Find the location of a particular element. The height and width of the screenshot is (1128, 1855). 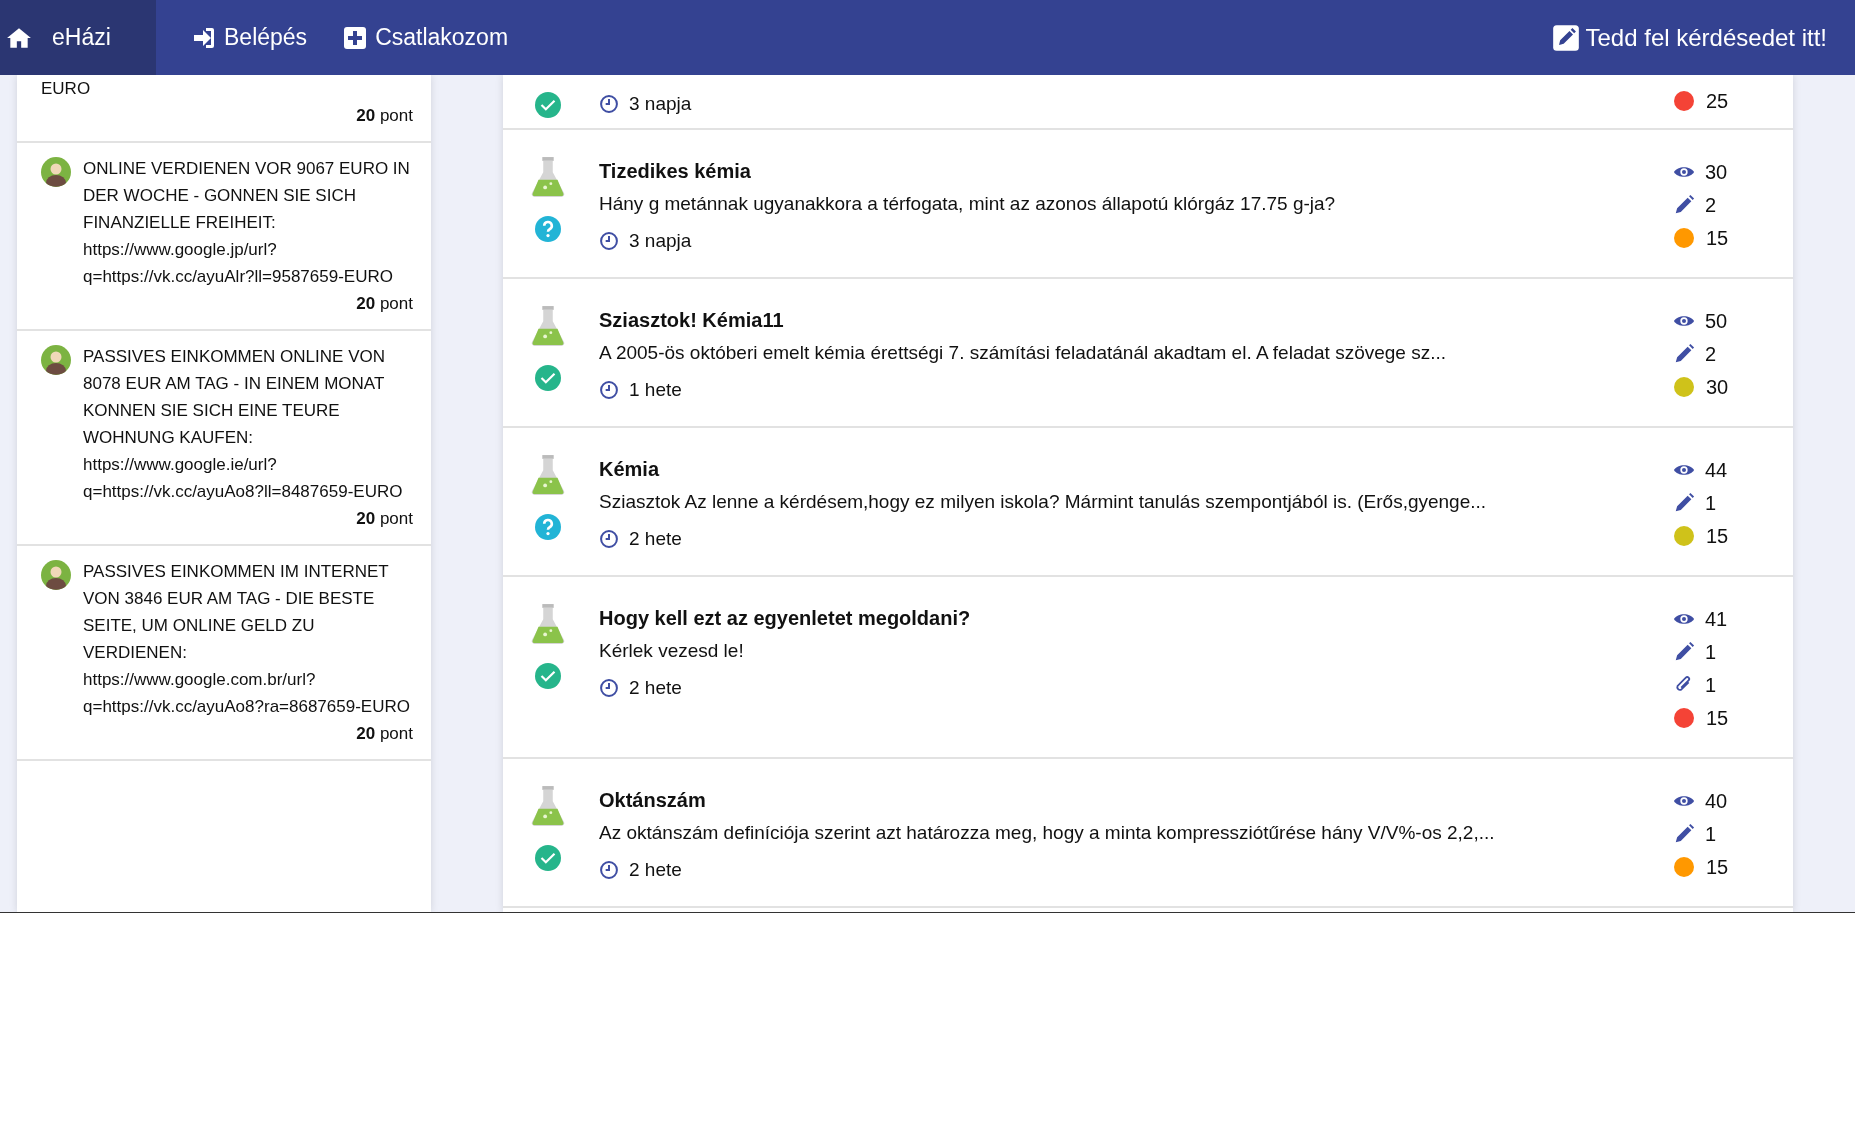

question-excerpt: Hány g metánnak ugyanakkora a térfogata, mint az azonos állapotú klórgáz 17.75 g-ja? is located at coordinates (968, 204).